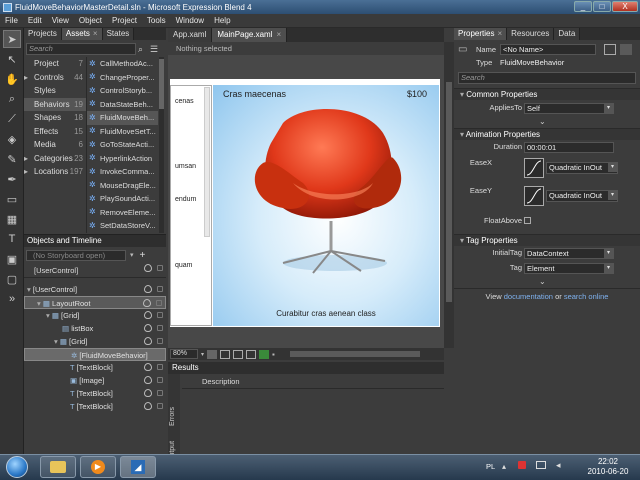 This screenshot has width=640, height=480. I want to click on properties-search-input: Search, so click(547, 78).